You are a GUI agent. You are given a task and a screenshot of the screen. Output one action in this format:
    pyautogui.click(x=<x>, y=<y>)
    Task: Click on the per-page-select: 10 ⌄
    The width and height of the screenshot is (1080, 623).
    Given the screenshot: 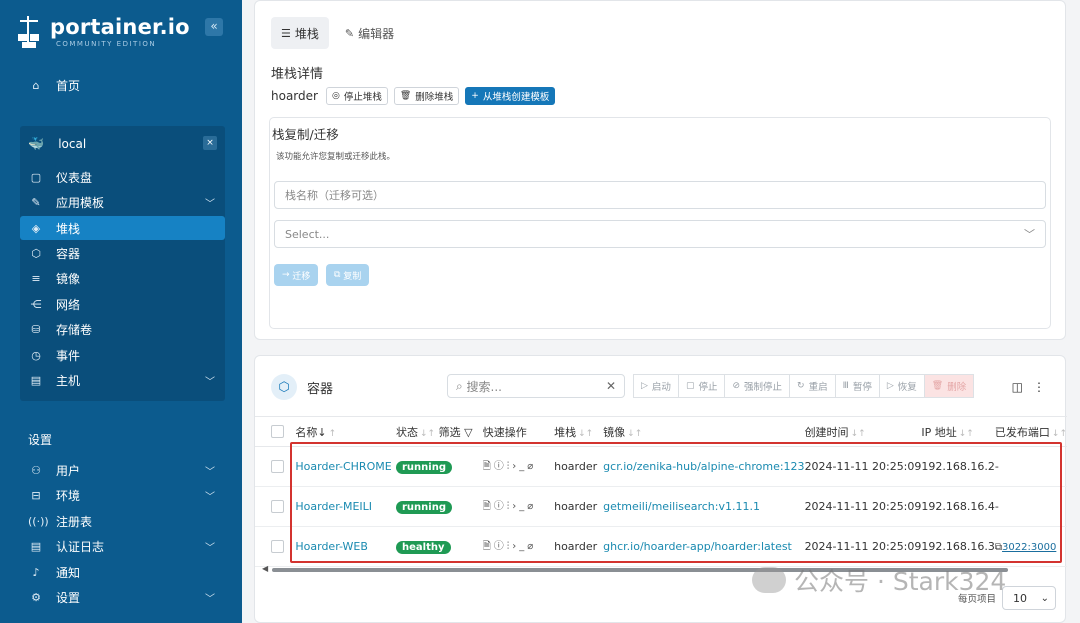 What is the action you would take?
    pyautogui.click(x=1029, y=598)
    